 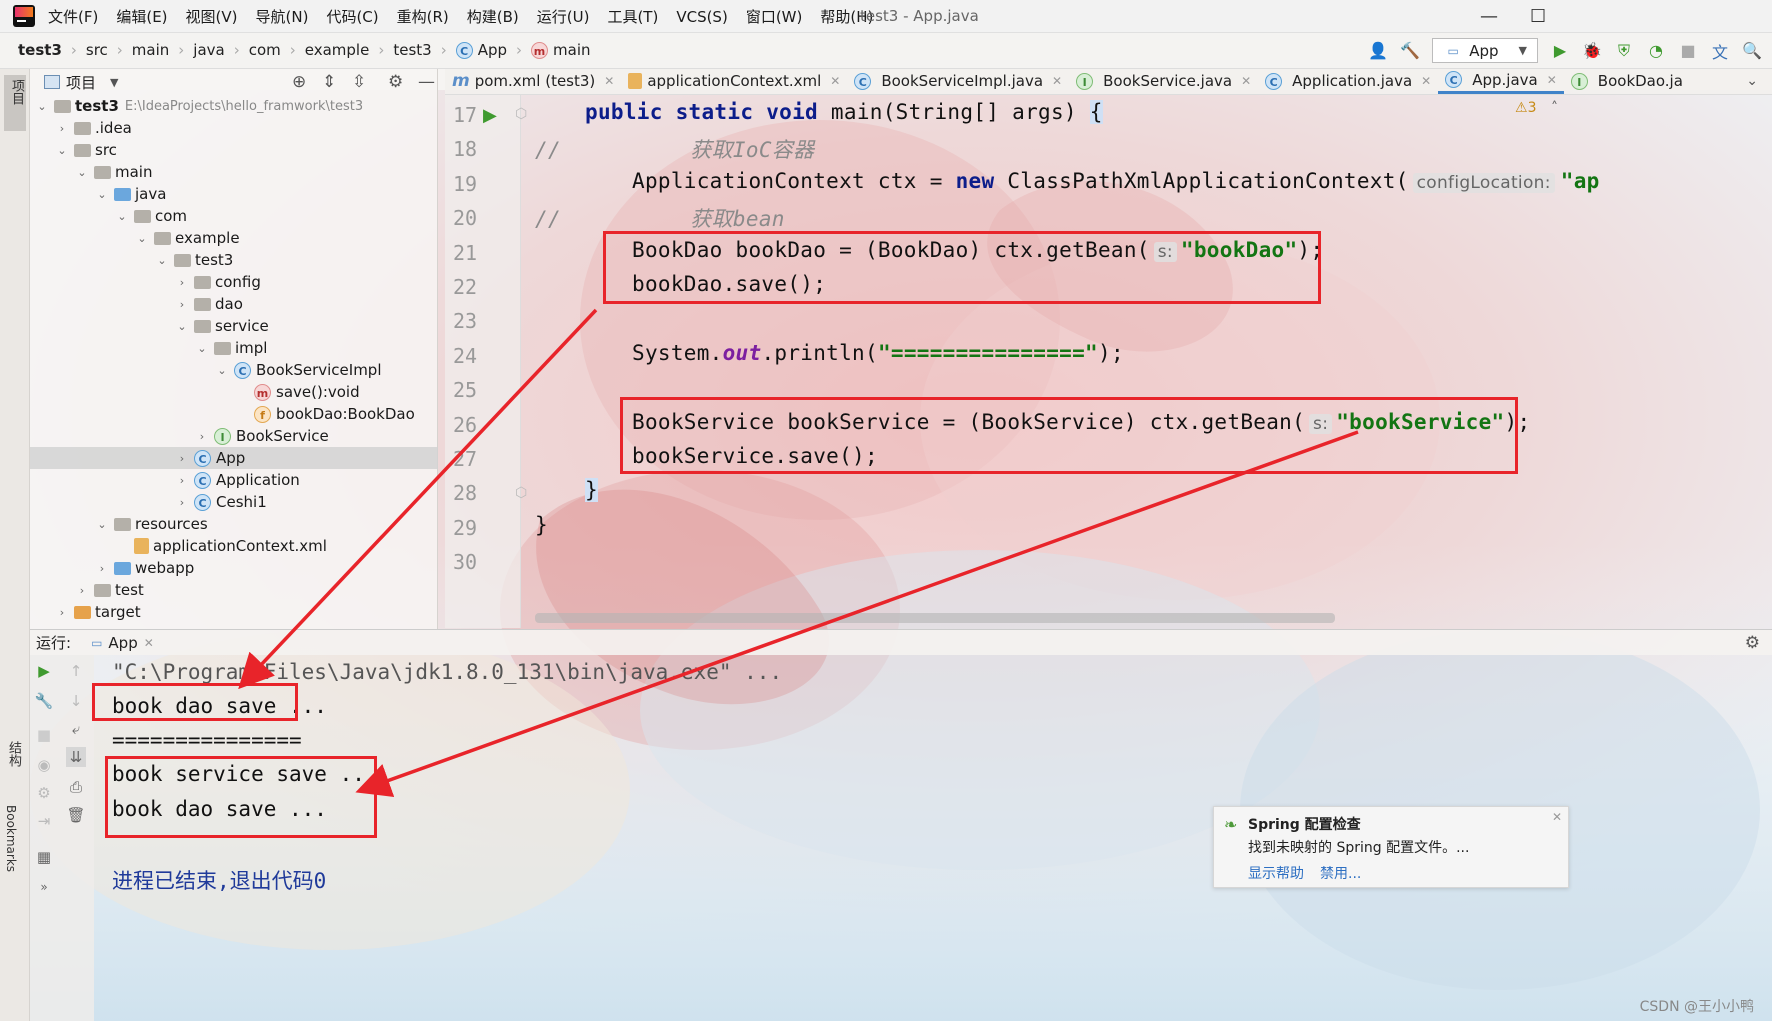 What do you see at coordinates (571, 50) in the screenshot?
I see `breadcrumb-method: main` at bounding box center [571, 50].